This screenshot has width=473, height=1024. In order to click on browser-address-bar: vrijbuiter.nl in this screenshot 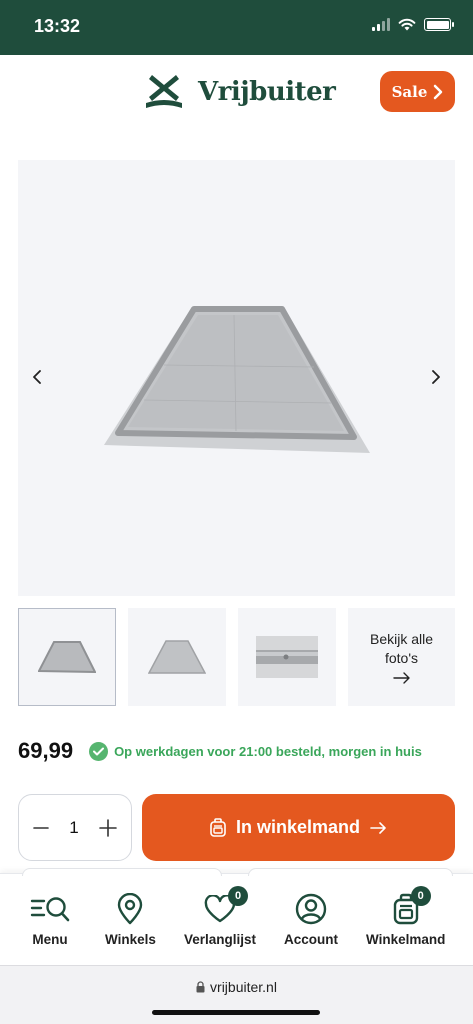, I will do `click(236, 994)`.